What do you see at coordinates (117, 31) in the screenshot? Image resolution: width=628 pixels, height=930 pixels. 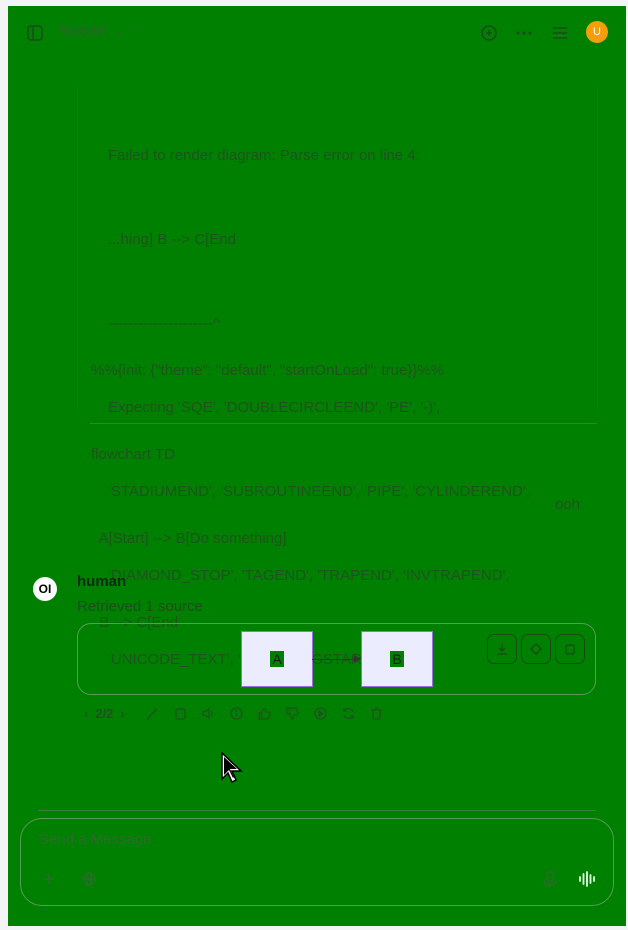 I see `chevron-down-icon: ⌄` at bounding box center [117, 31].